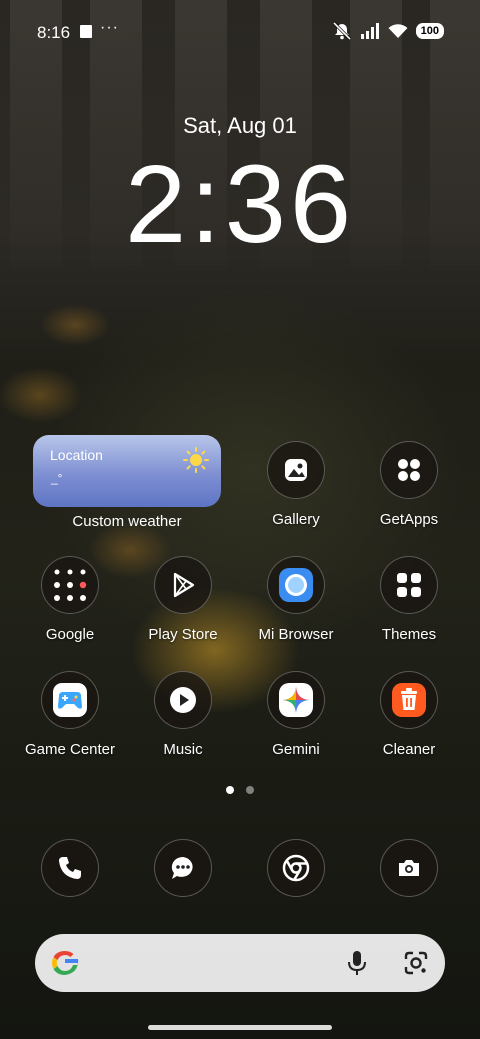  I want to click on cleaner-icon, so click(409, 700).